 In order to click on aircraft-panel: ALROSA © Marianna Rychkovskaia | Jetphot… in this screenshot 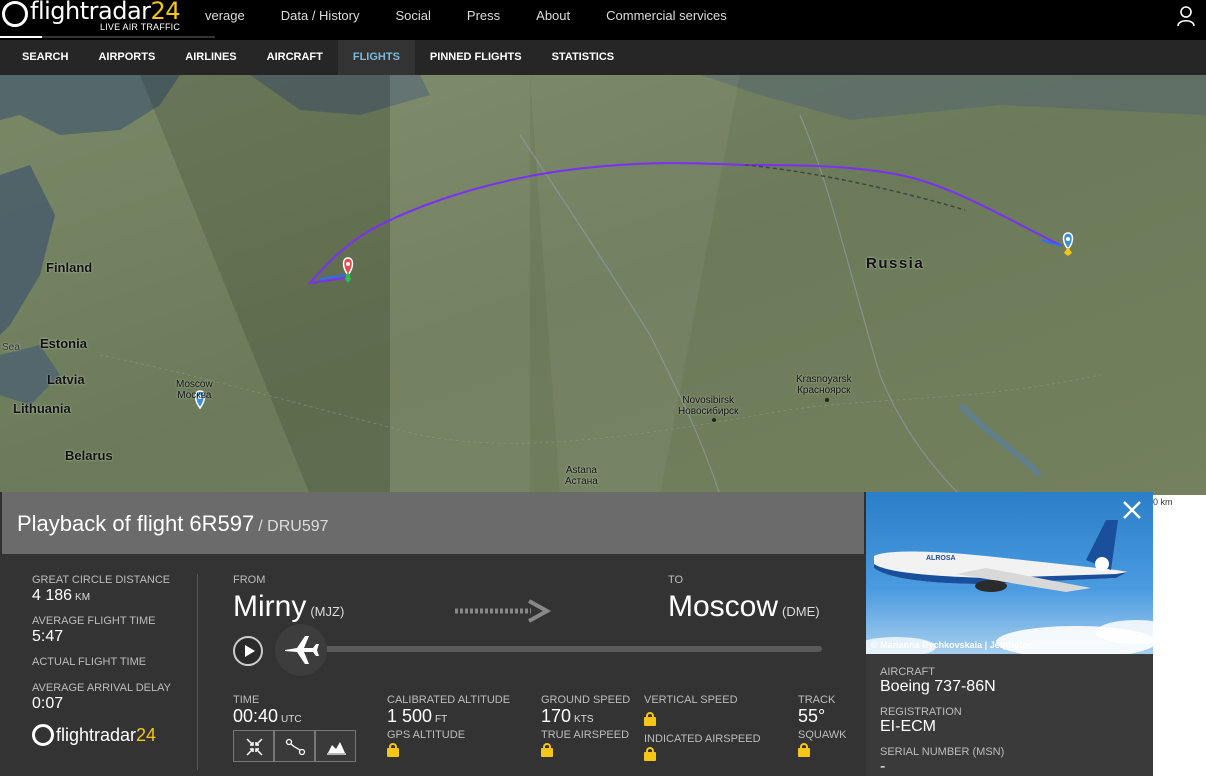, I will do `click(1009, 634)`.